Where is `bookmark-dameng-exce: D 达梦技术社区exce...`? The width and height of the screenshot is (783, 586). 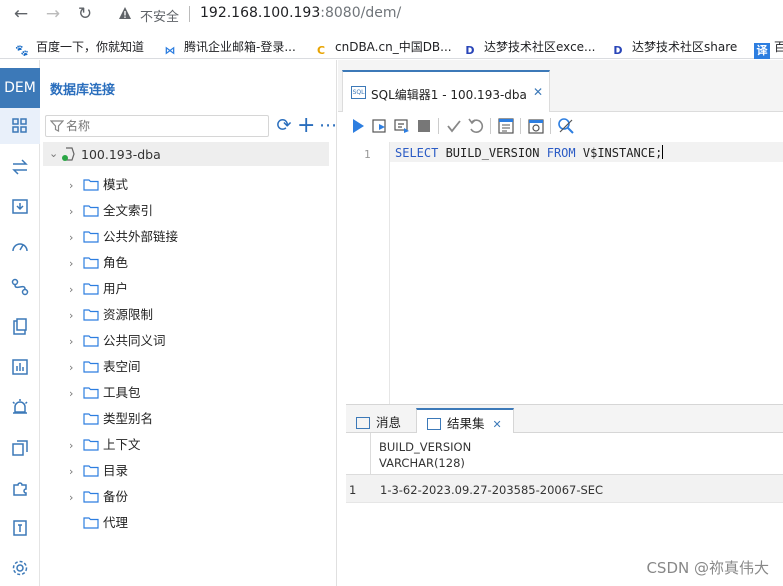 bookmark-dameng-exce: D 达梦技术社区exce... is located at coordinates (529, 48).